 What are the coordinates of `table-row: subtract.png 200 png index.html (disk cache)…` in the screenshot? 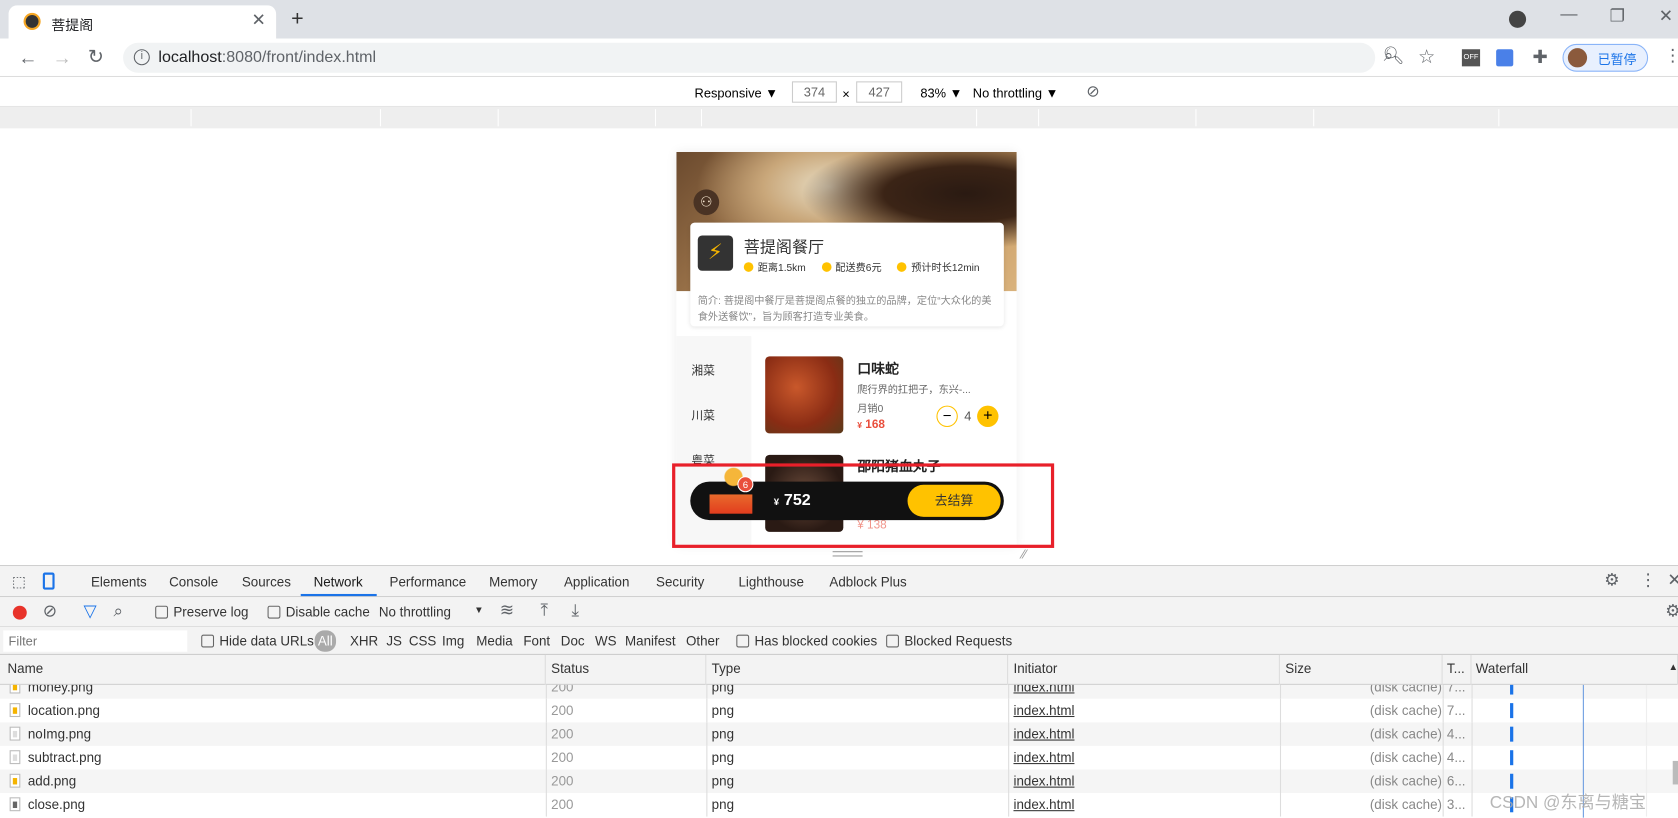 It's located at (839, 757).